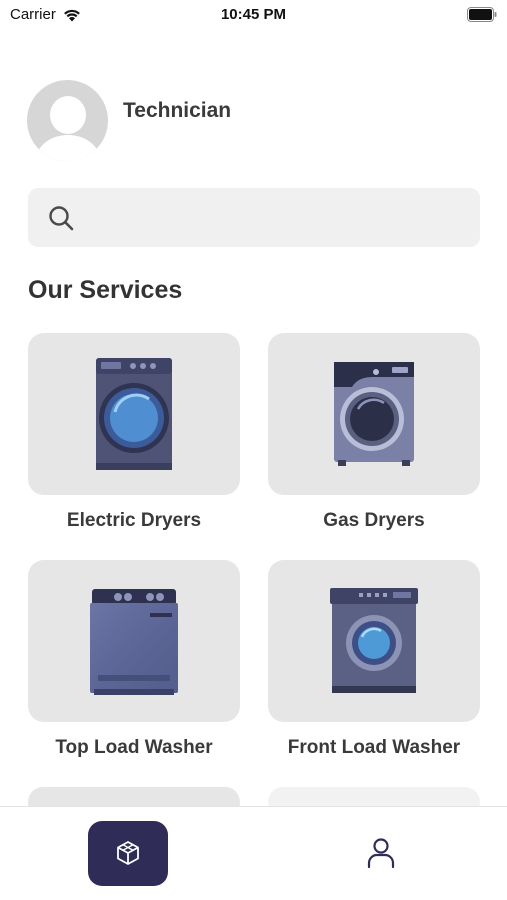 This screenshot has height=900, width=507. Describe the element at coordinates (61, 218) in the screenshot. I see `search-icon` at that location.